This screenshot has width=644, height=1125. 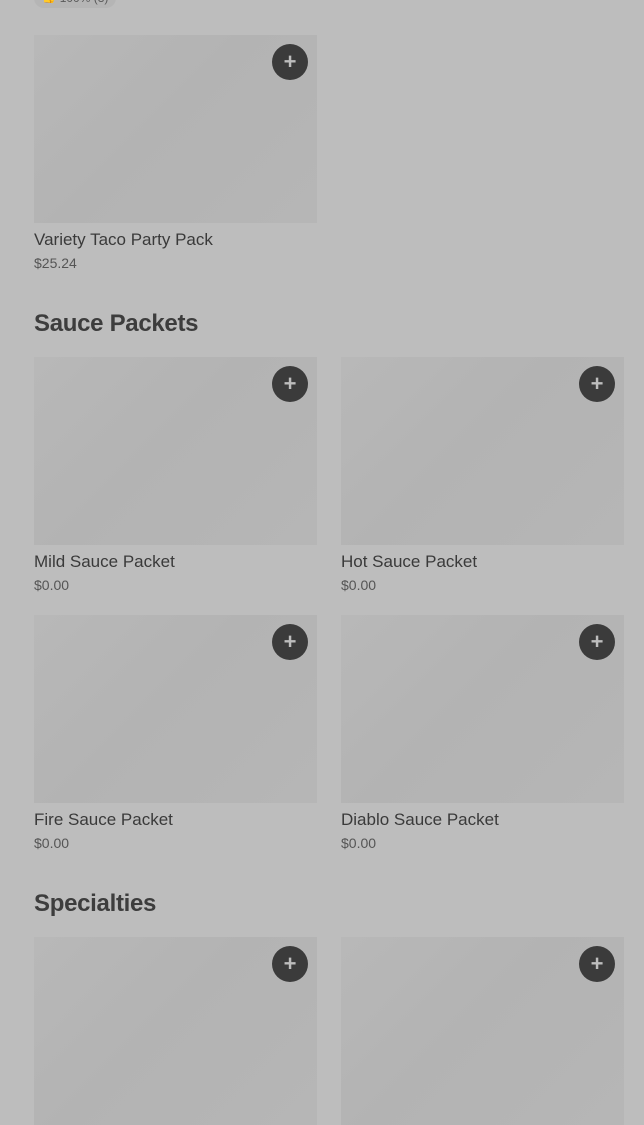 I want to click on section-title-specialties: Specialties, so click(x=95, y=903).